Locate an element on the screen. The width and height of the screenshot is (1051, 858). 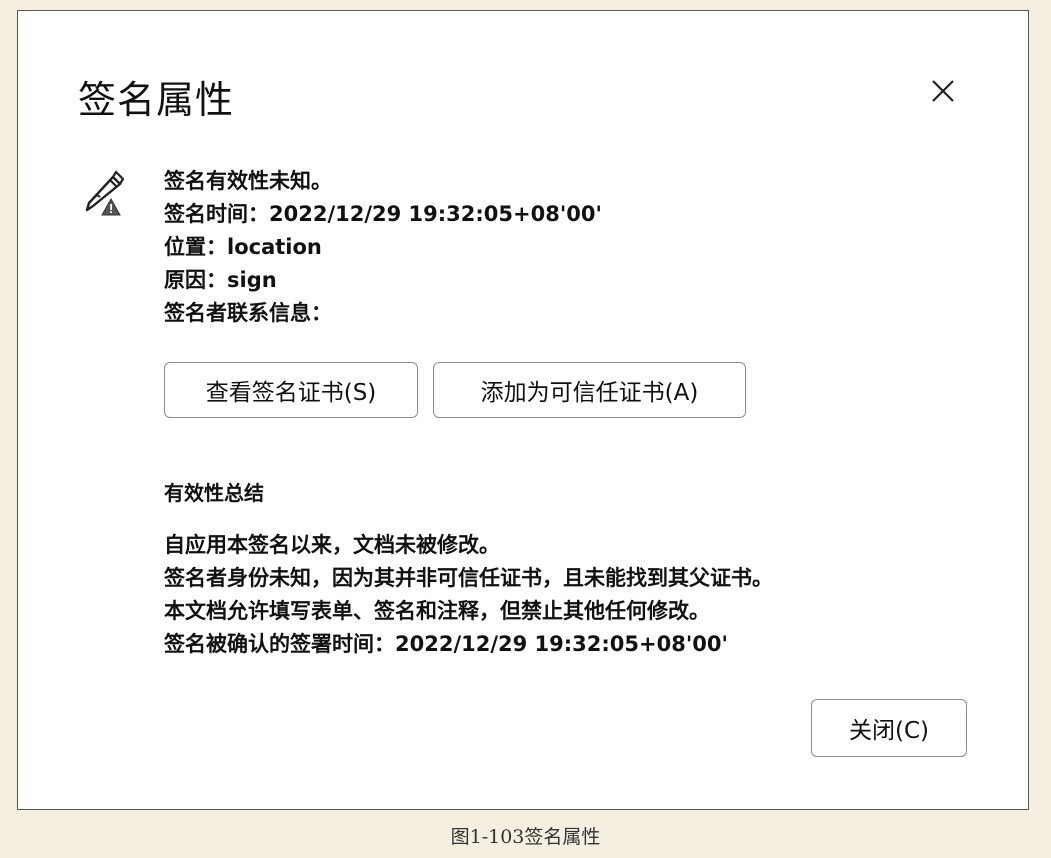
summary-line: 自应用本签名以来，文档未被修改。 is located at coordinates (332, 545).